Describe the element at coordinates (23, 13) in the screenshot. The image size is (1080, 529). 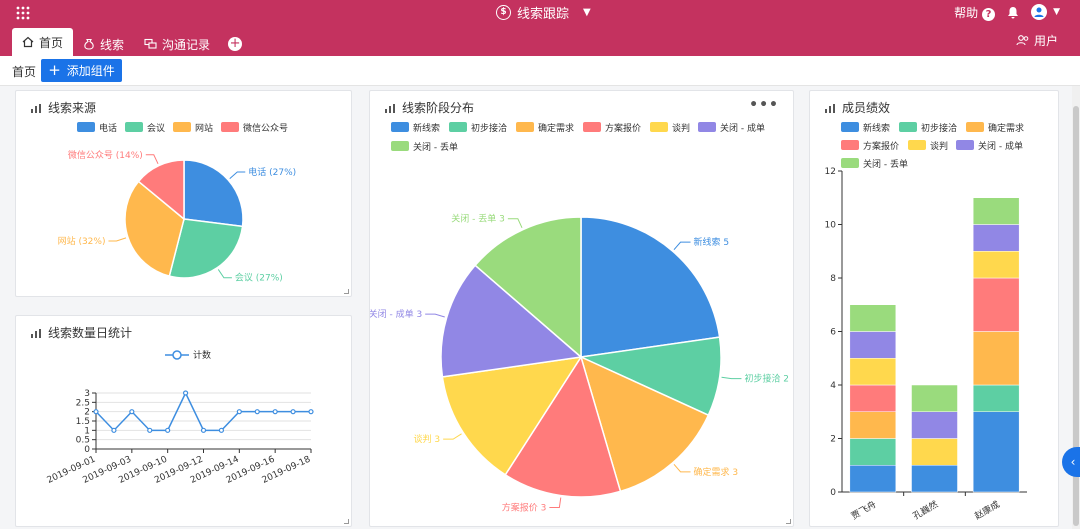
I see `app-grid-icon` at that location.